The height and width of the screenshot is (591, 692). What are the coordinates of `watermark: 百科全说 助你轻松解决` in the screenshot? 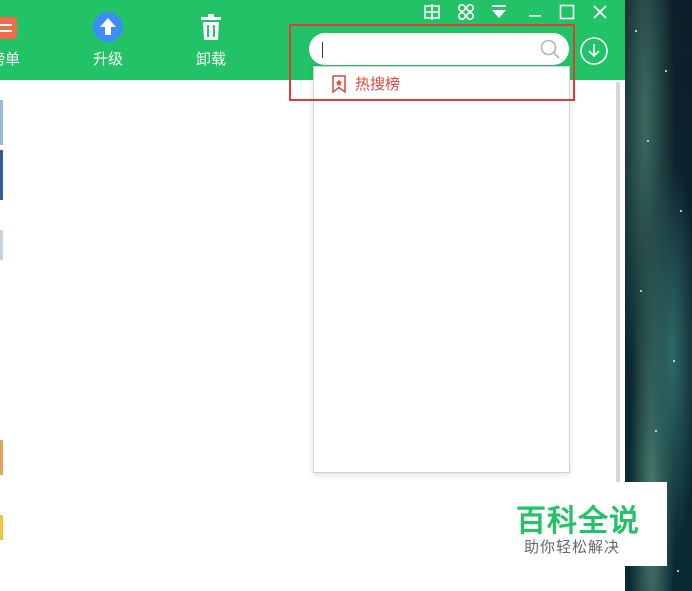 It's located at (586, 524).